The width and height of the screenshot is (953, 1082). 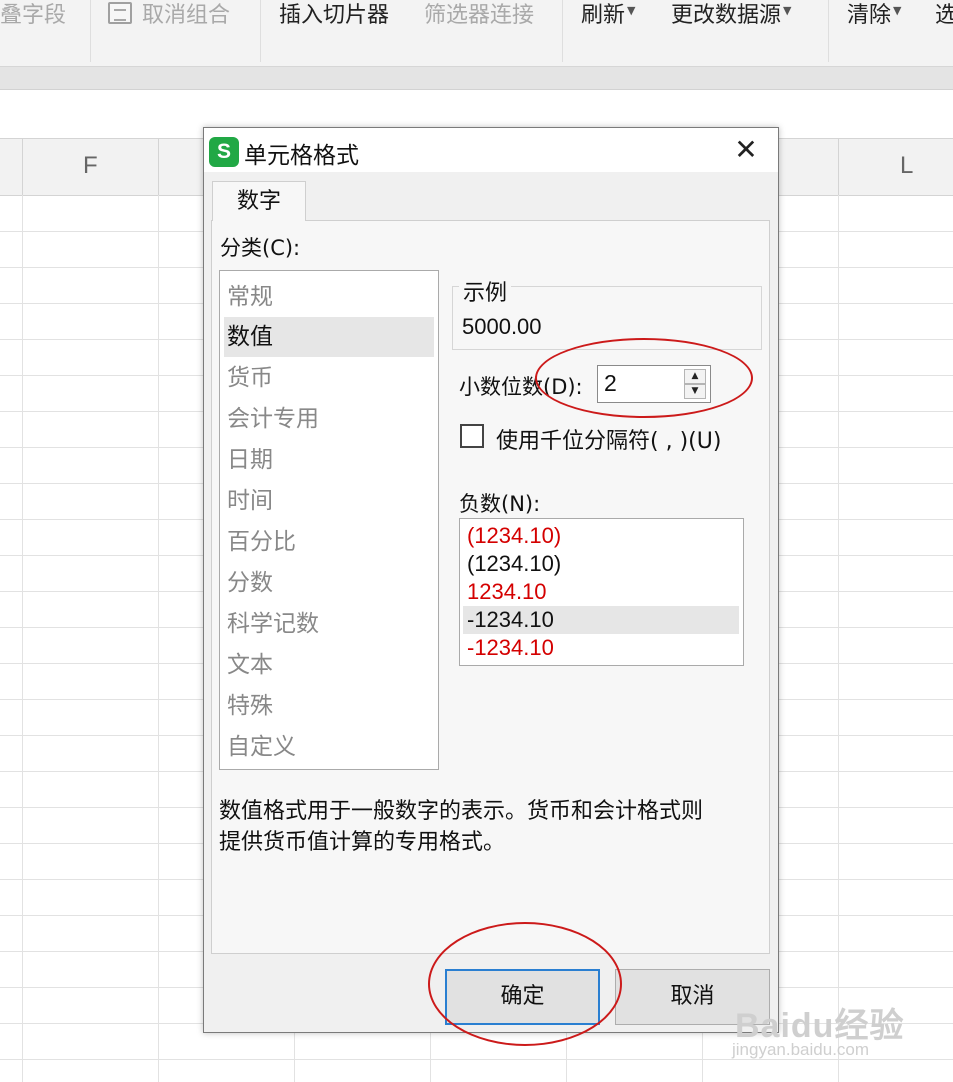 What do you see at coordinates (906, 166) in the screenshot?
I see `column-header-l: L` at bounding box center [906, 166].